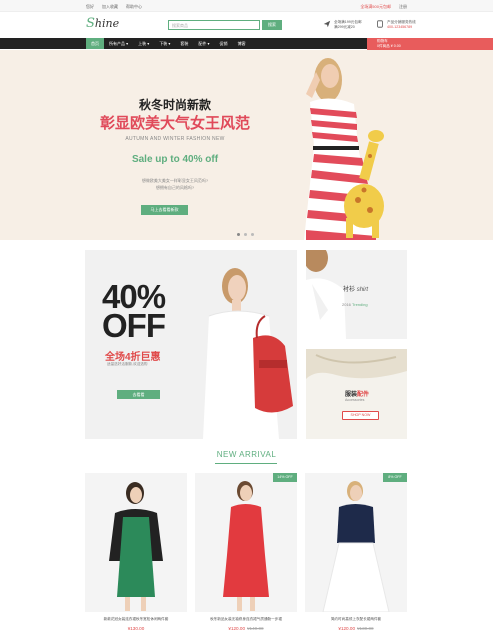 This screenshot has height=639, width=493. What do you see at coordinates (375, 6) in the screenshot?
I see `top-promo-text: 全场满500元包邮` at bounding box center [375, 6].